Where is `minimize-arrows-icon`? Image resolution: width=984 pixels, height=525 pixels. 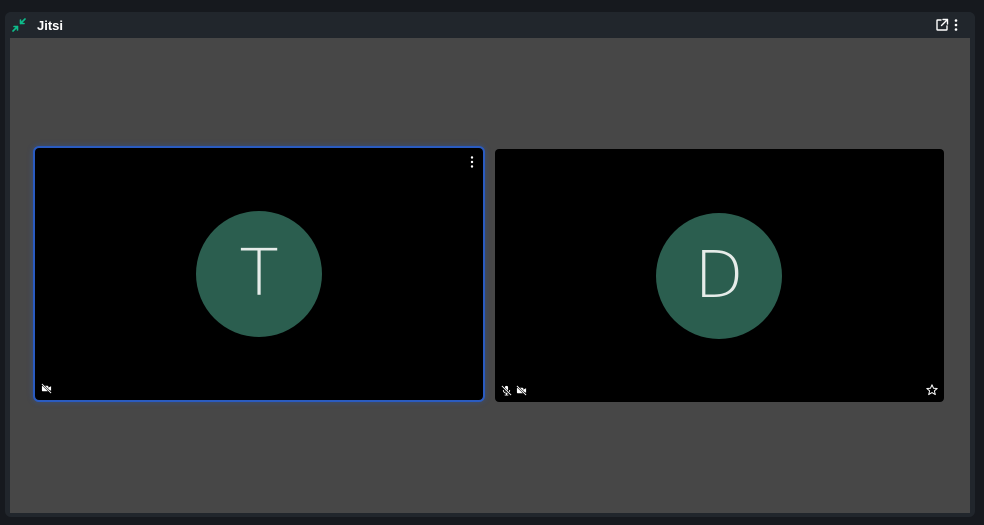
minimize-arrows-icon is located at coordinates (19, 25).